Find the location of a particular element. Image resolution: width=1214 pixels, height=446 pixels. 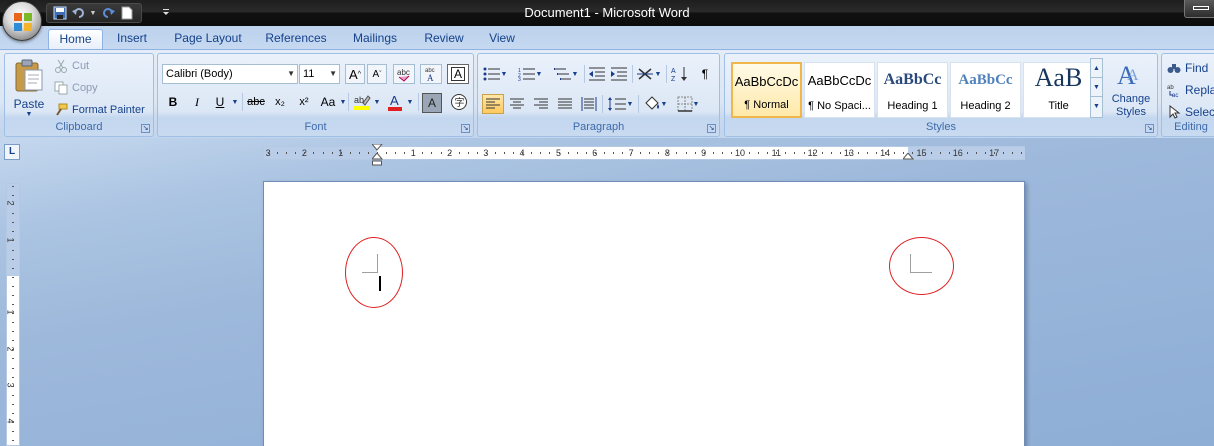

find-button: Find is located at coordinates (1187, 68).